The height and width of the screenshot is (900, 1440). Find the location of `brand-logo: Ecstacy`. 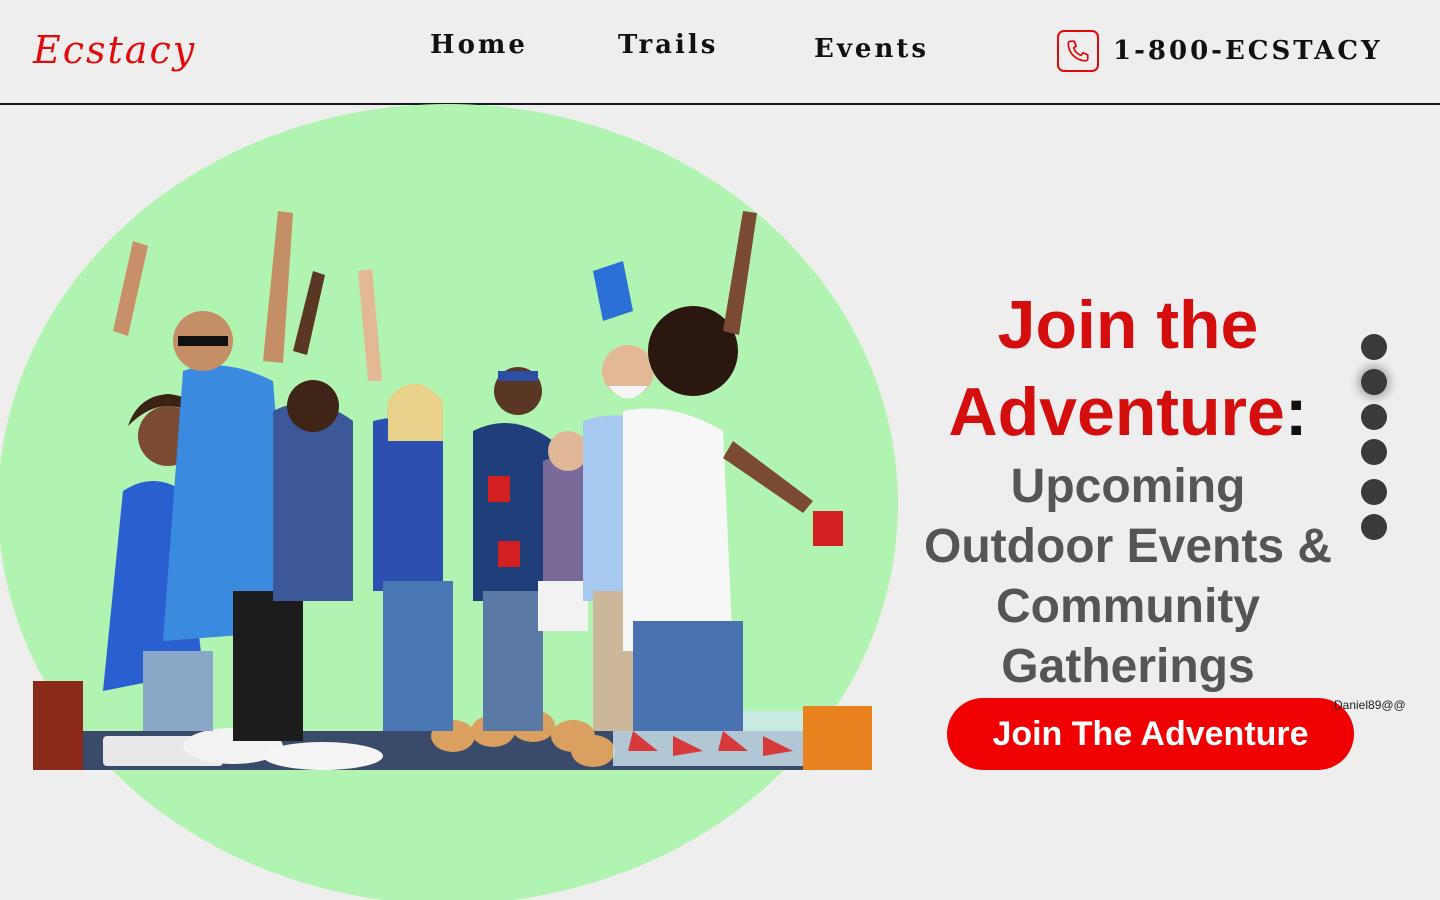

brand-logo: Ecstacy is located at coordinates (114, 50).